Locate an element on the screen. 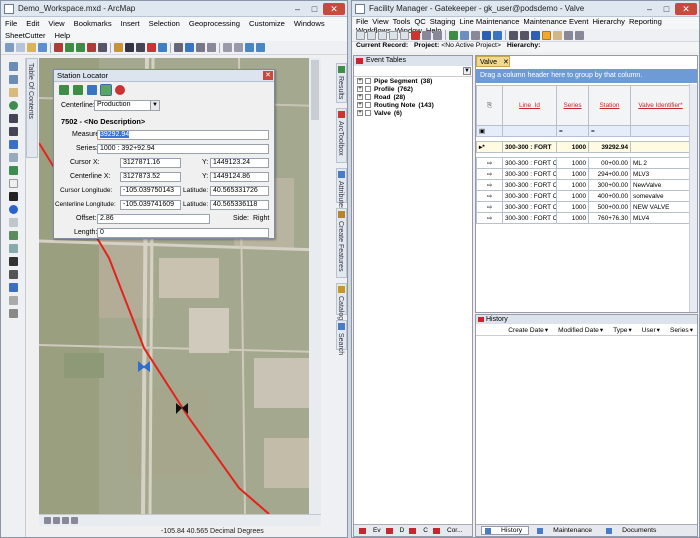 Image resolution: width=700 pixels, height=538 pixels. fm-menu-item-line-maintenance: Line Maintenance is located at coordinates (489, 21).